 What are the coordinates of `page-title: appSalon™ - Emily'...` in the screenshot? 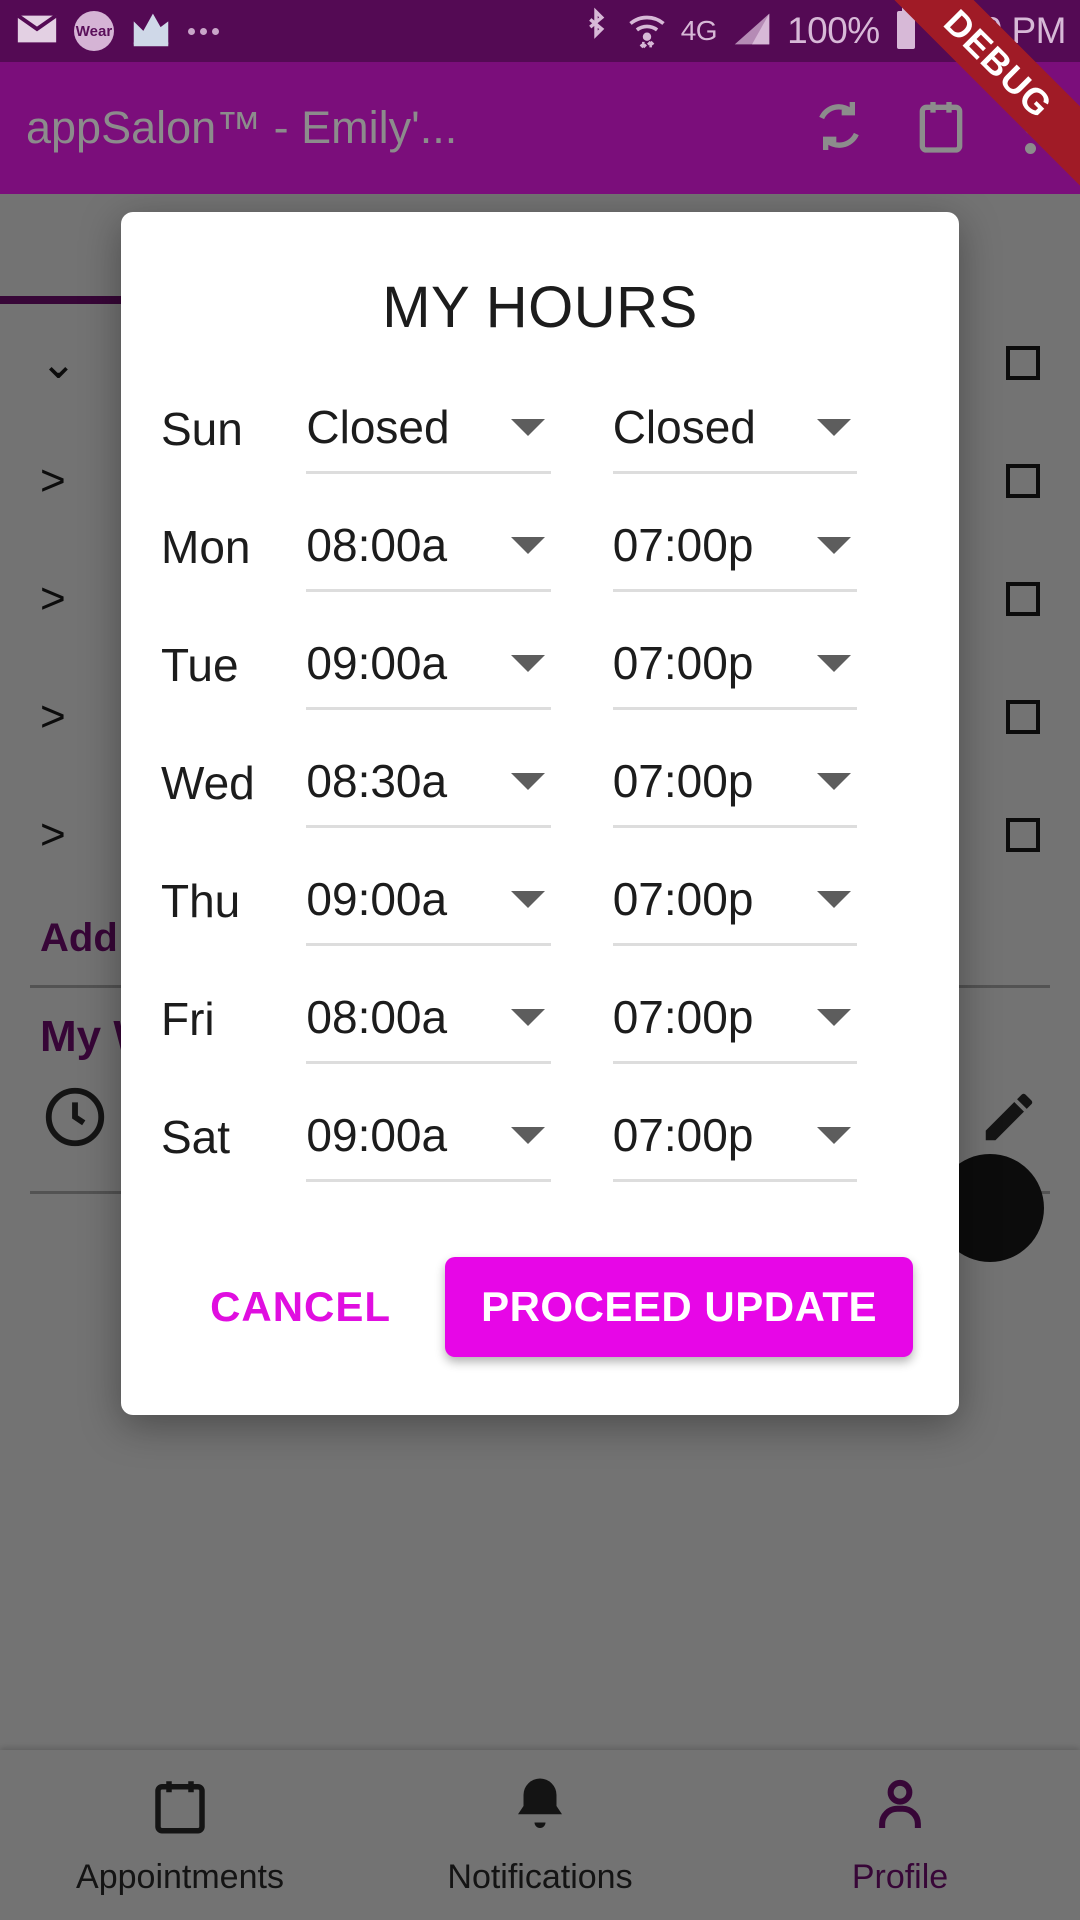 It's located at (242, 127).